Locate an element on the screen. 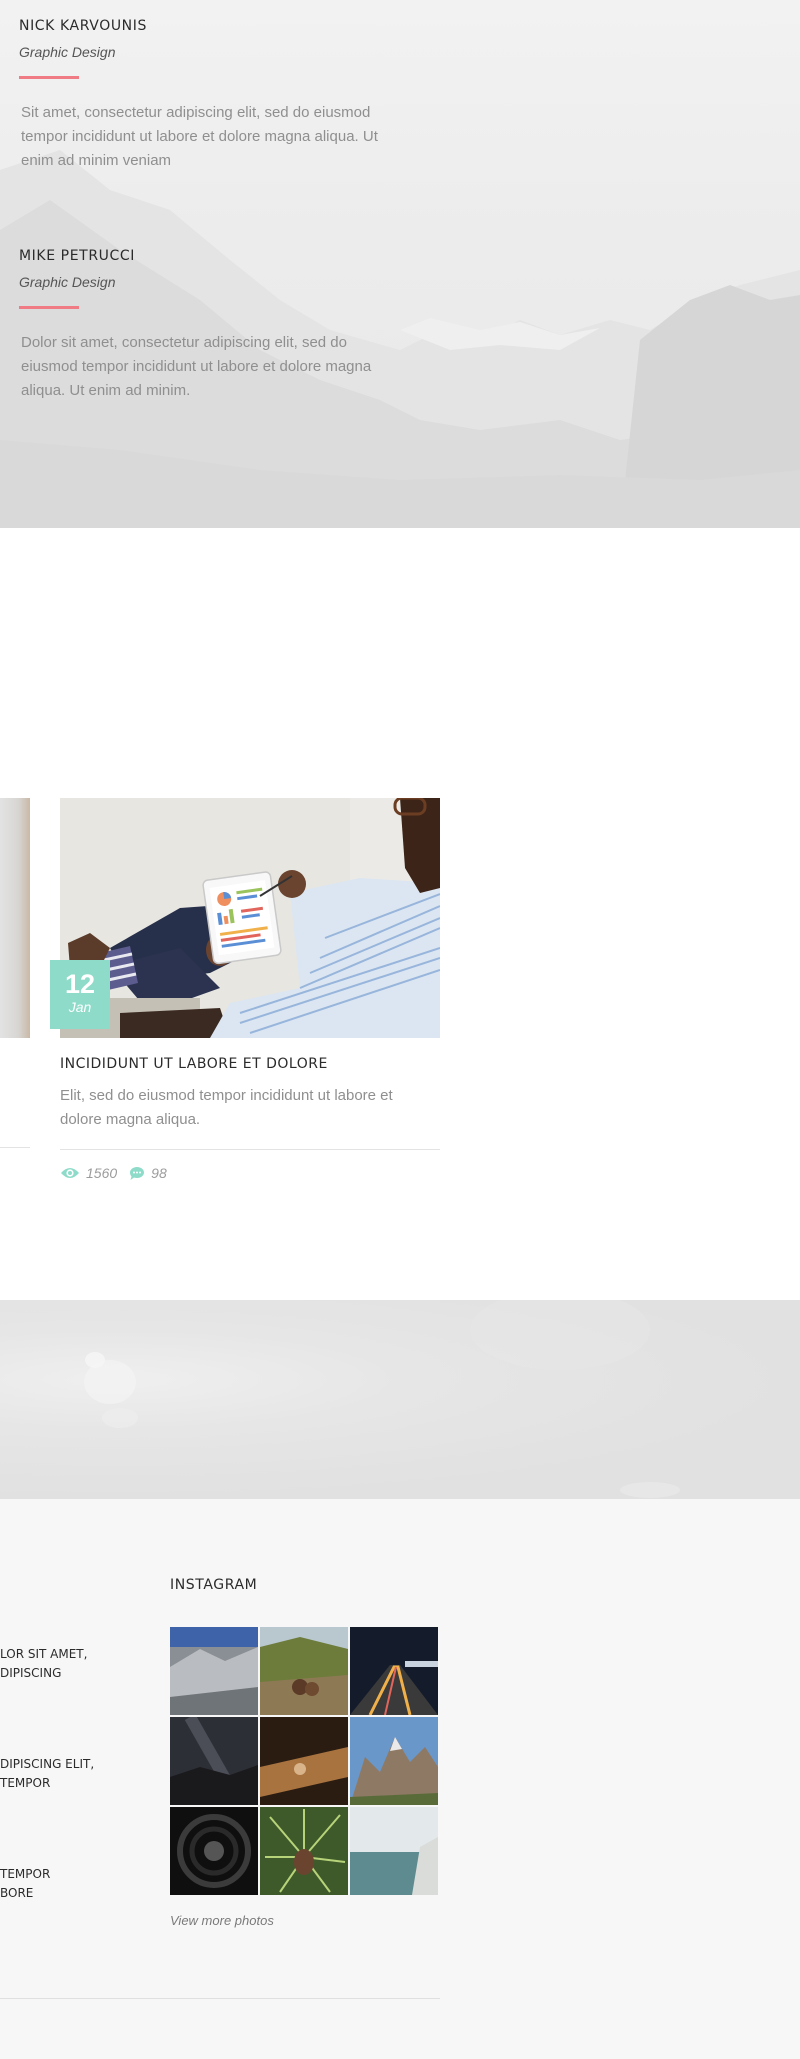 Image resolution: width=800 pixels, height=2059 pixels. footer-divider is located at coordinates (220, 1998).